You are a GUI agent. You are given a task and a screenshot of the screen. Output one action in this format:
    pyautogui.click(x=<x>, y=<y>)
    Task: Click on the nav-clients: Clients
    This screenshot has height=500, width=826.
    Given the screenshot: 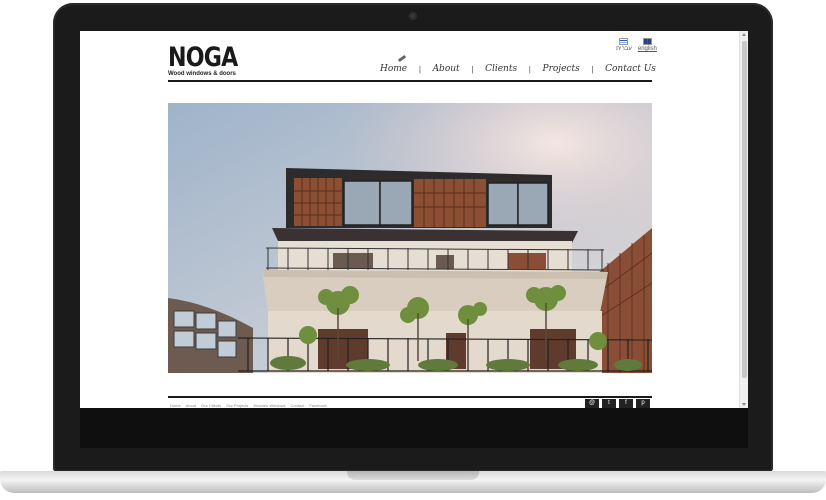 What is the action you would take?
    pyautogui.click(x=501, y=69)
    